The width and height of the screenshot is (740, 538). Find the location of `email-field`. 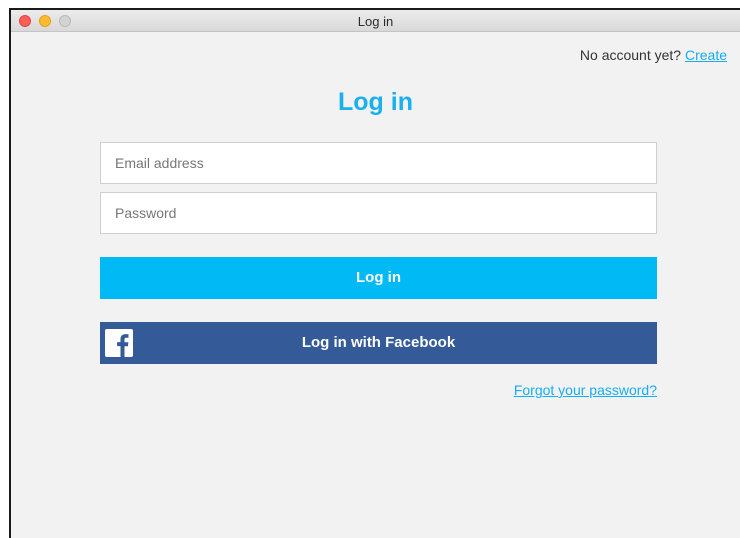

email-field is located at coordinates (378, 163).